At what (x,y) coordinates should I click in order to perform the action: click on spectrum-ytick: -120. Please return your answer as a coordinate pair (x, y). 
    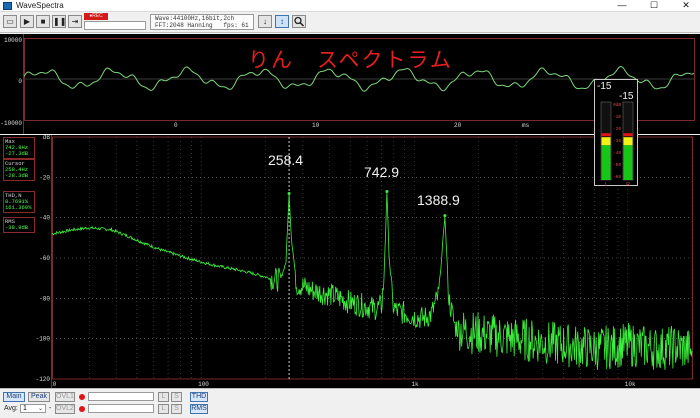
    Looking at the image, I should click on (43, 379).